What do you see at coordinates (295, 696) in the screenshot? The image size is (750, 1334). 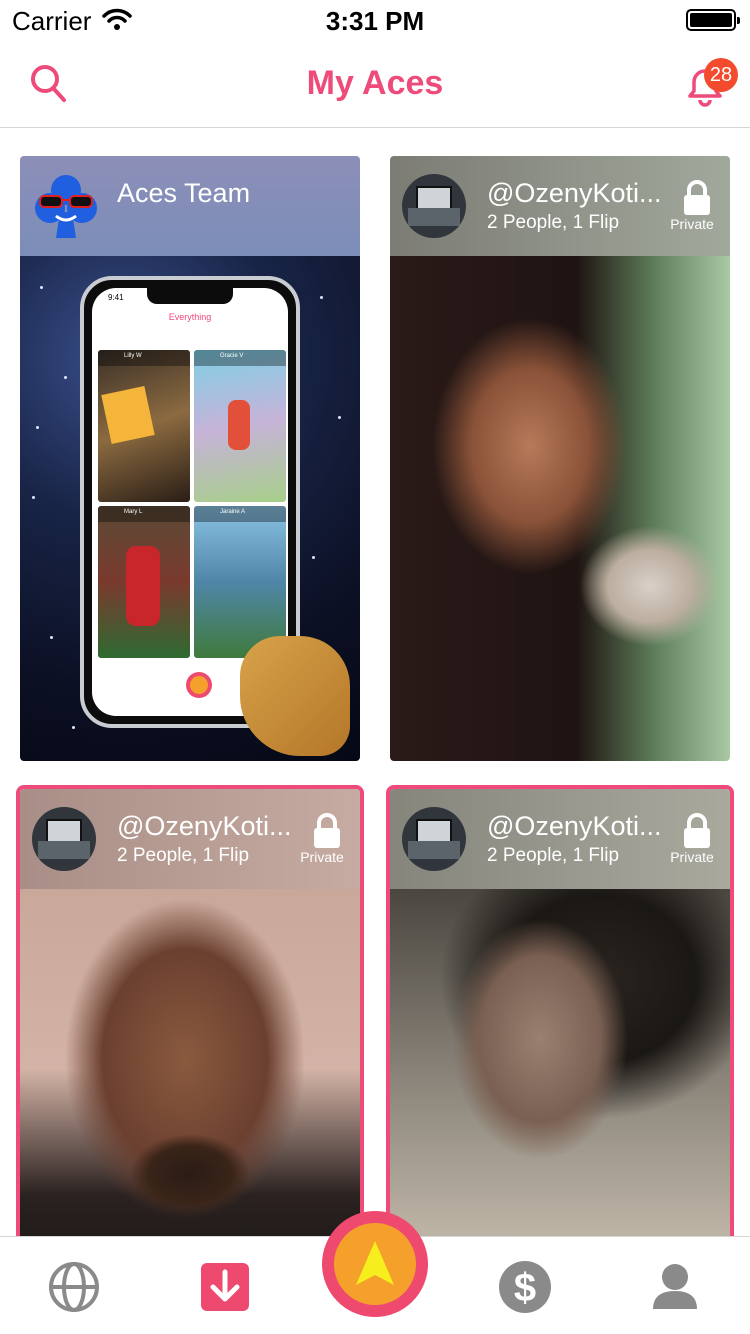 I see `cat-paw-image` at bounding box center [295, 696].